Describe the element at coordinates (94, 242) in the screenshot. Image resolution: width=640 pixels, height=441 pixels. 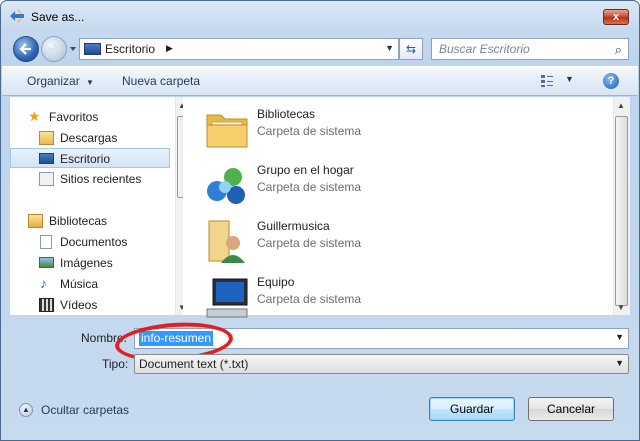
I see `sidebar-item-label: Documentos` at that location.